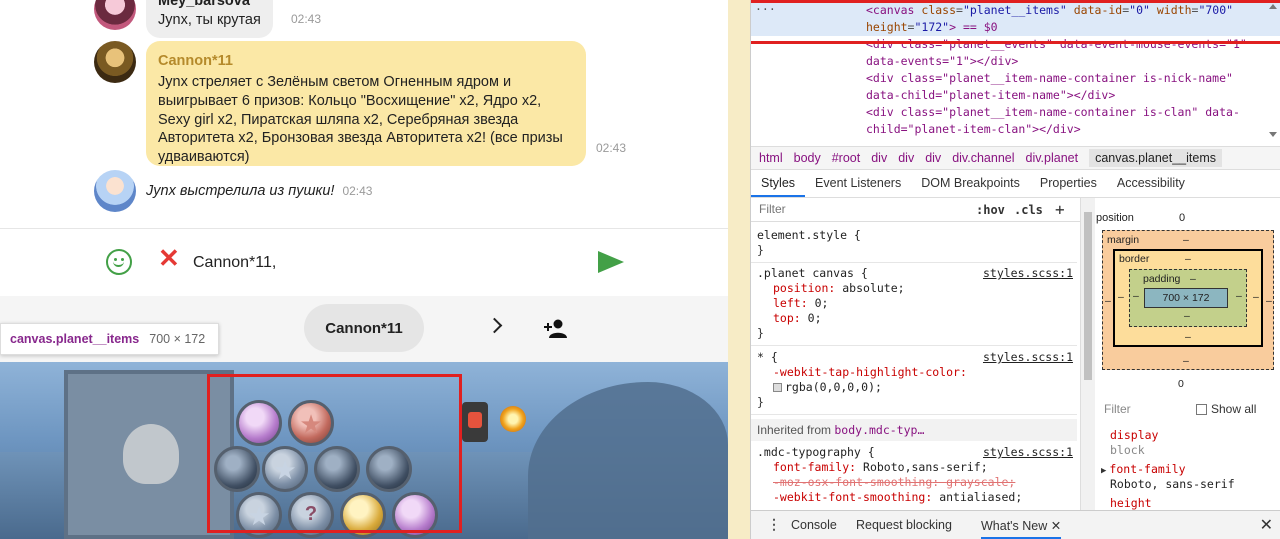 The height and width of the screenshot is (539, 1280). Describe the element at coordinates (1134, 435) in the screenshot. I see `computed-property: display` at that location.